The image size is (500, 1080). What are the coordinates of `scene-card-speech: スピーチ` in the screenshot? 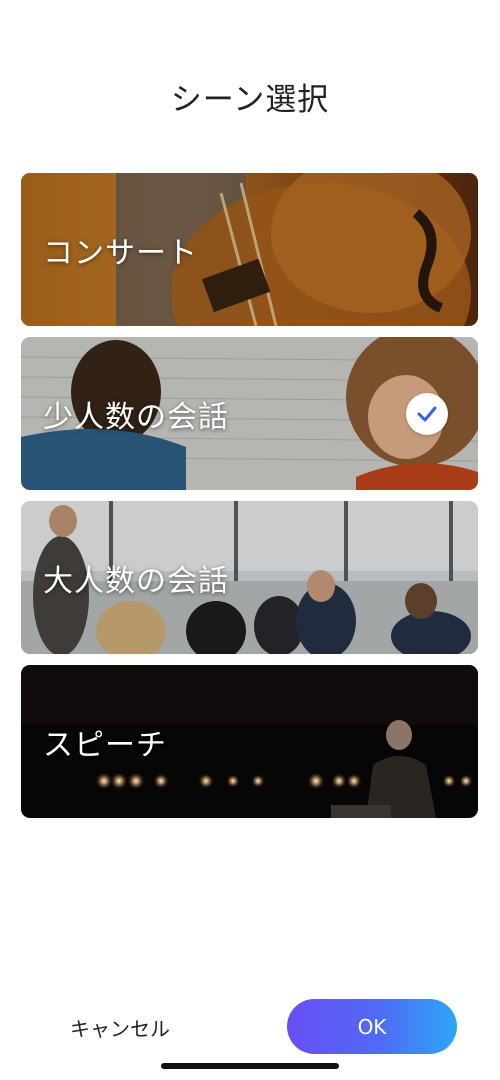 It's located at (249, 741).